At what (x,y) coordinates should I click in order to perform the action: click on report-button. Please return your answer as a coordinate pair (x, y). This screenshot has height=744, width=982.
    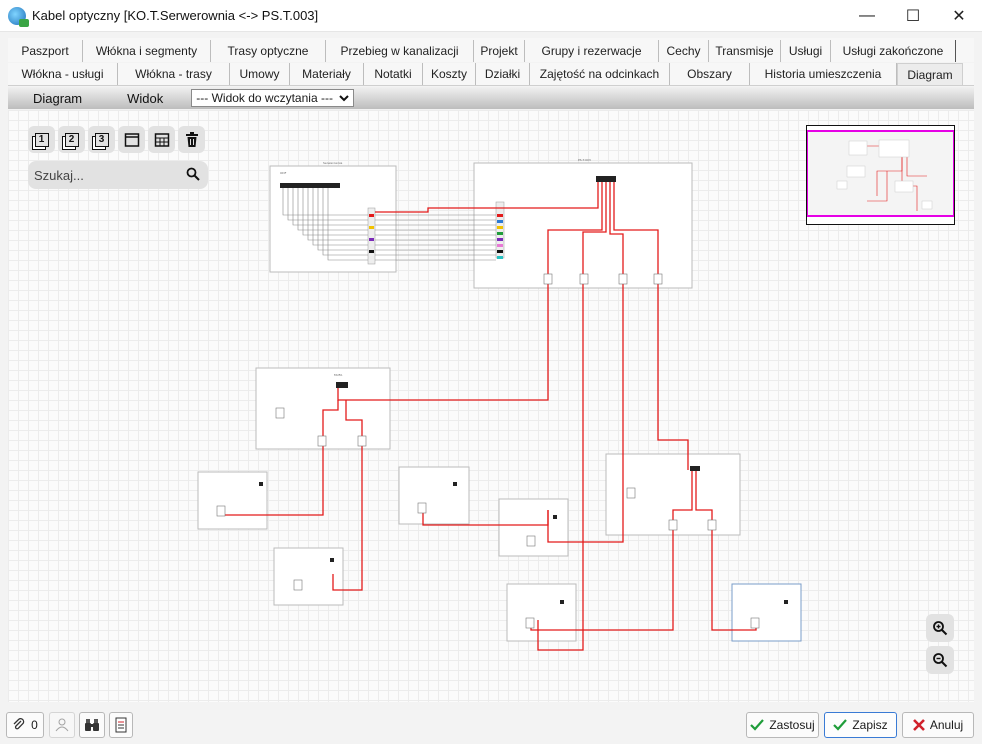
    Looking at the image, I should click on (121, 725).